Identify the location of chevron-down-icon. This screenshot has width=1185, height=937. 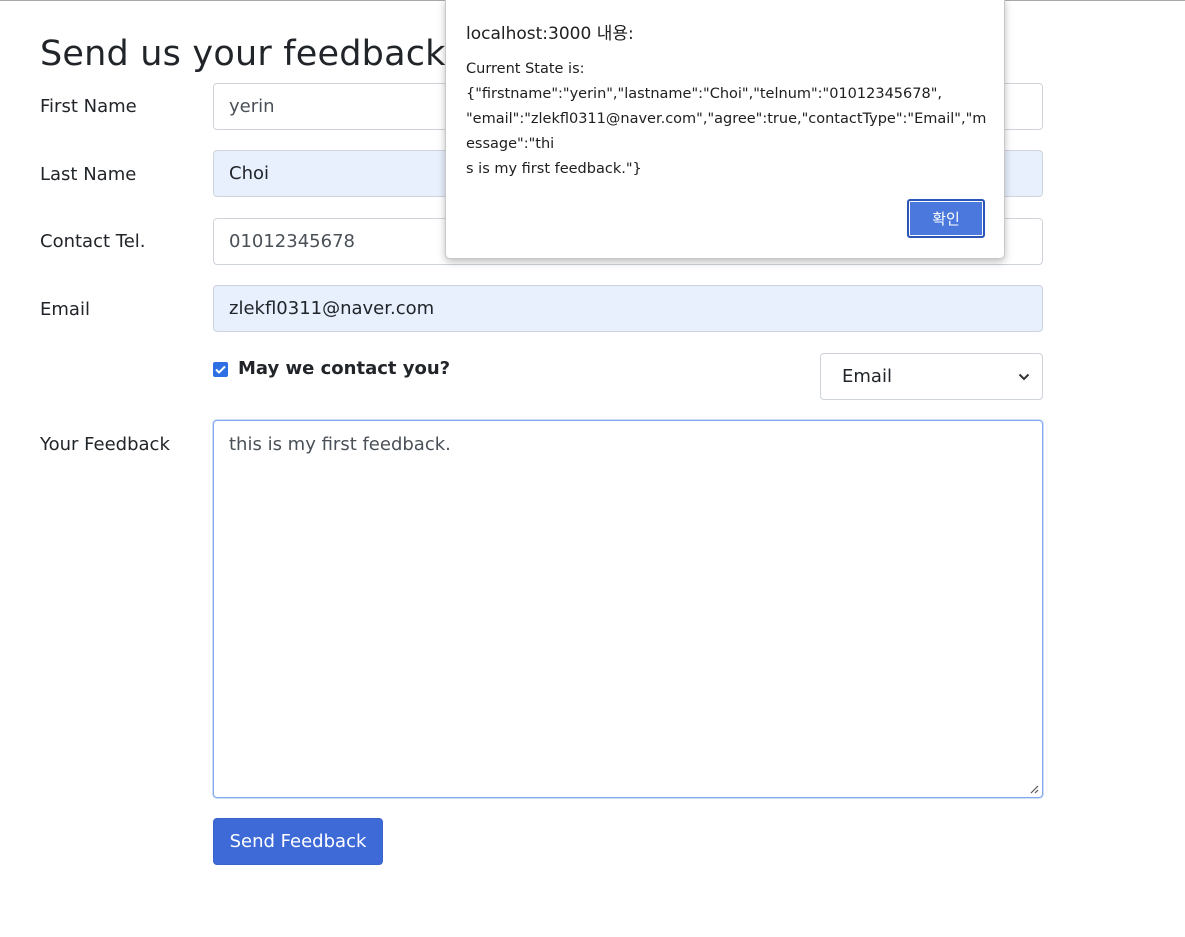
(1024, 376).